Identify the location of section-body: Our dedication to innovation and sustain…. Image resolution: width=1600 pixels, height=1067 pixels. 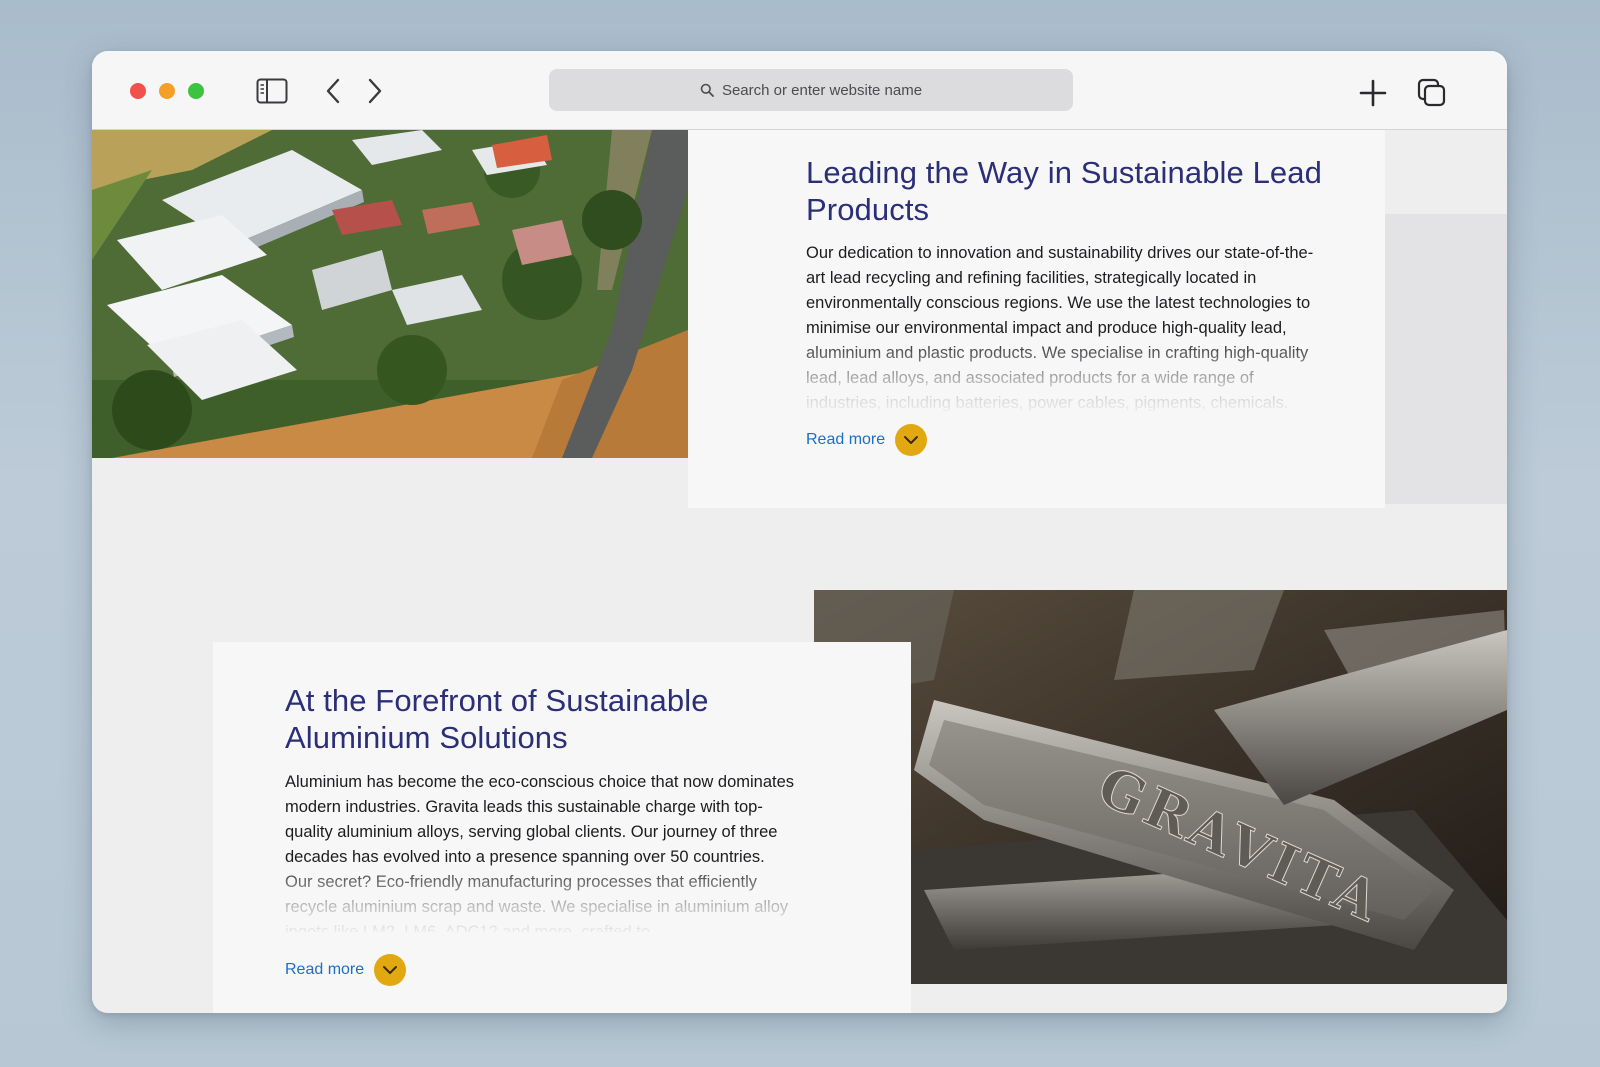
(1060, 327).